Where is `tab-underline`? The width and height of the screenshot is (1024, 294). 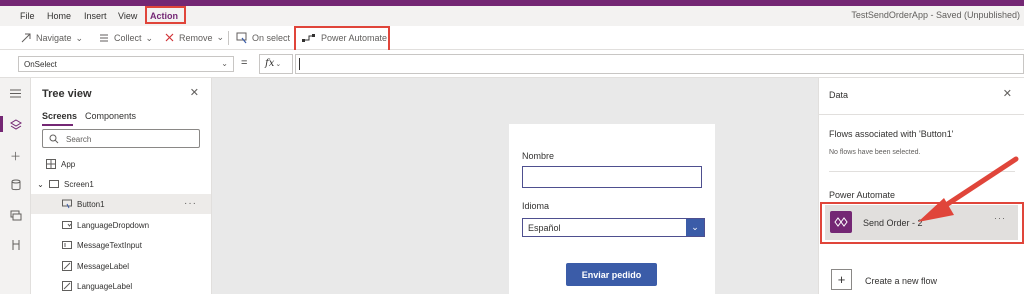 tab-underline is located at coordinates (57, 125).